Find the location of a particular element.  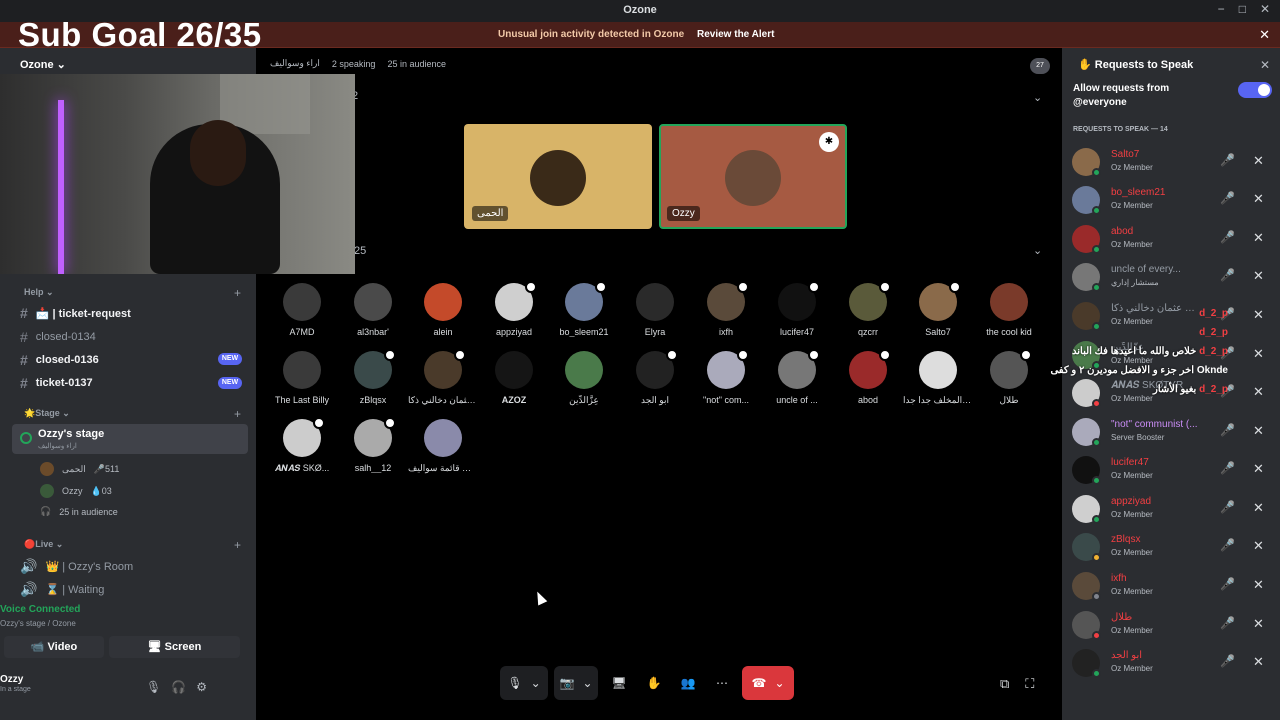

request-item: abod Oz Member 🎤 ✕ is located at coordinates (1171, 239).